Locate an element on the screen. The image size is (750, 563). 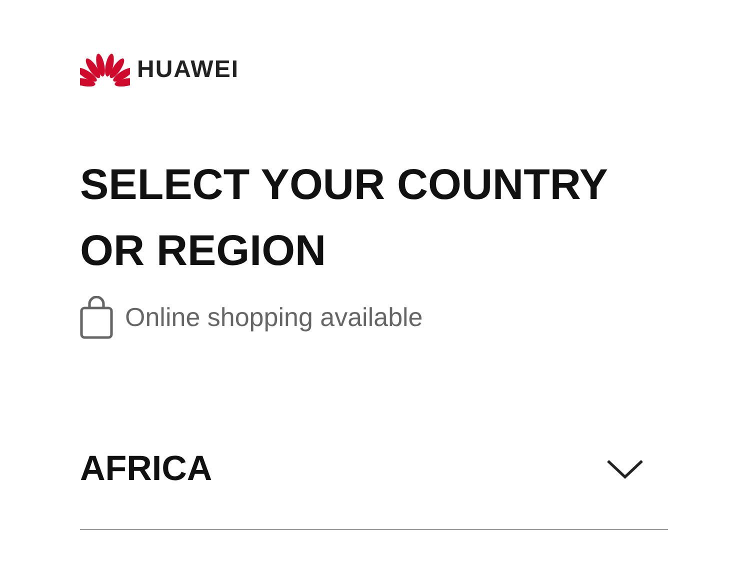
page-title: SELECT YOUR COUNTRY OR REGION is located at coordinates (344, 218).